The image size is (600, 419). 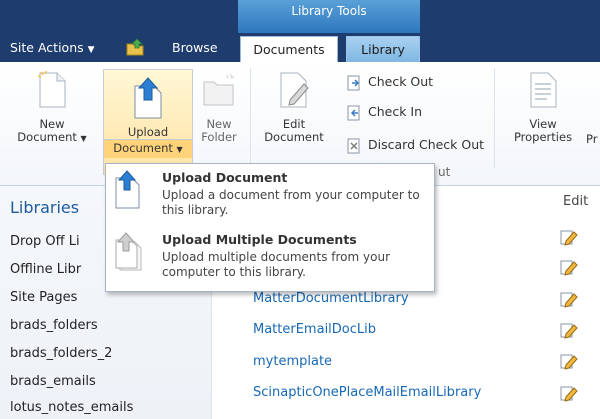 What do you see at coordinates (401, 81) in the screenshot?
I see `check-out-label: Check Out` at bounding box center [401, 81].